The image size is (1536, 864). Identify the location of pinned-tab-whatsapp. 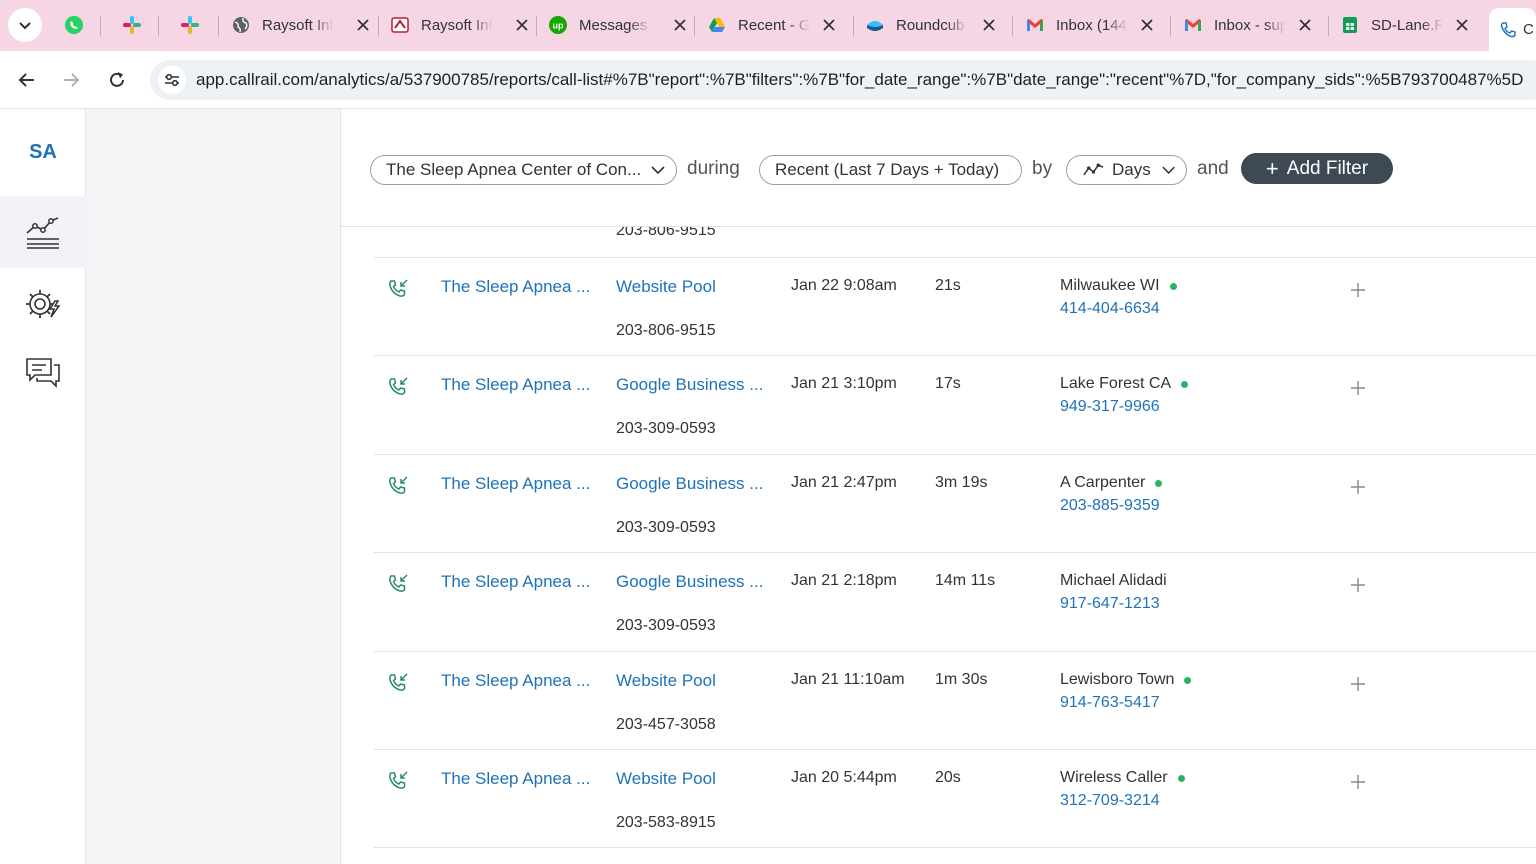
(74, 25).